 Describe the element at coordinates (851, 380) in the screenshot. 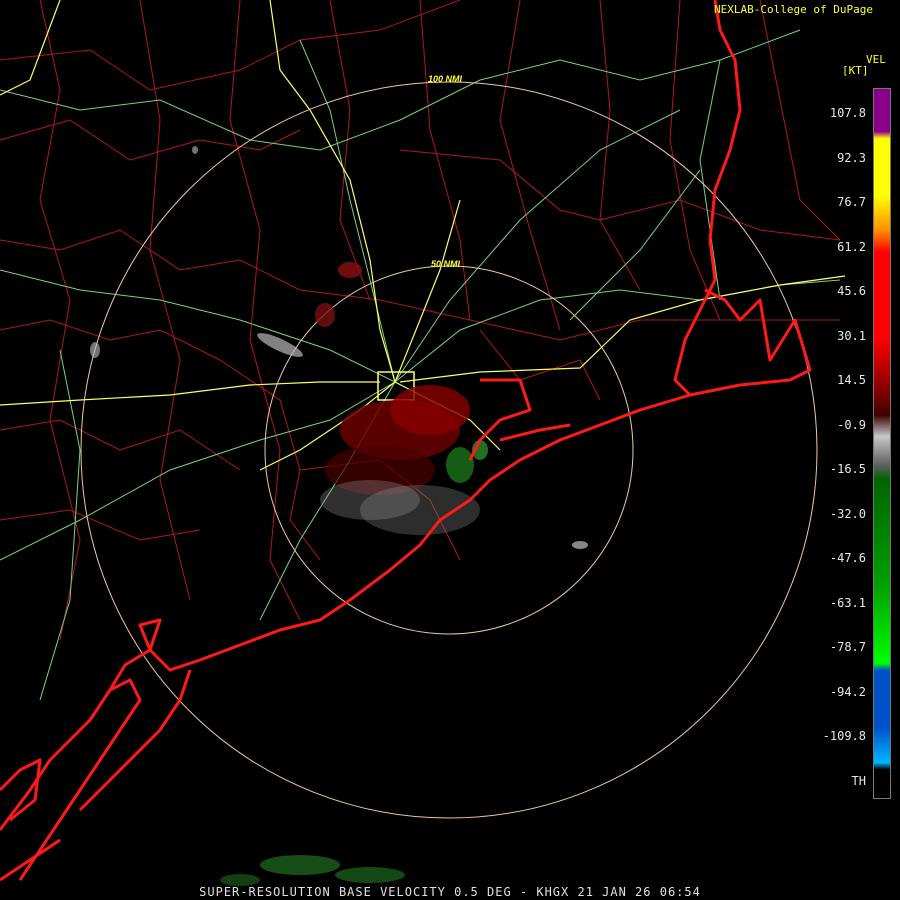

I see `scale-tick-label: 14.5` at that location.